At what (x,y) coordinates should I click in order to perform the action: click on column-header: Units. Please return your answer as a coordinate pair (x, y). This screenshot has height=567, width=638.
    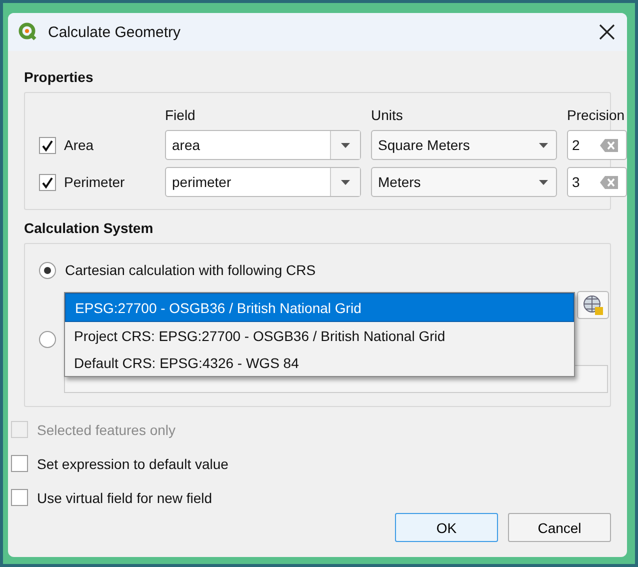
    Looking at the image, I should click on (387, 114).